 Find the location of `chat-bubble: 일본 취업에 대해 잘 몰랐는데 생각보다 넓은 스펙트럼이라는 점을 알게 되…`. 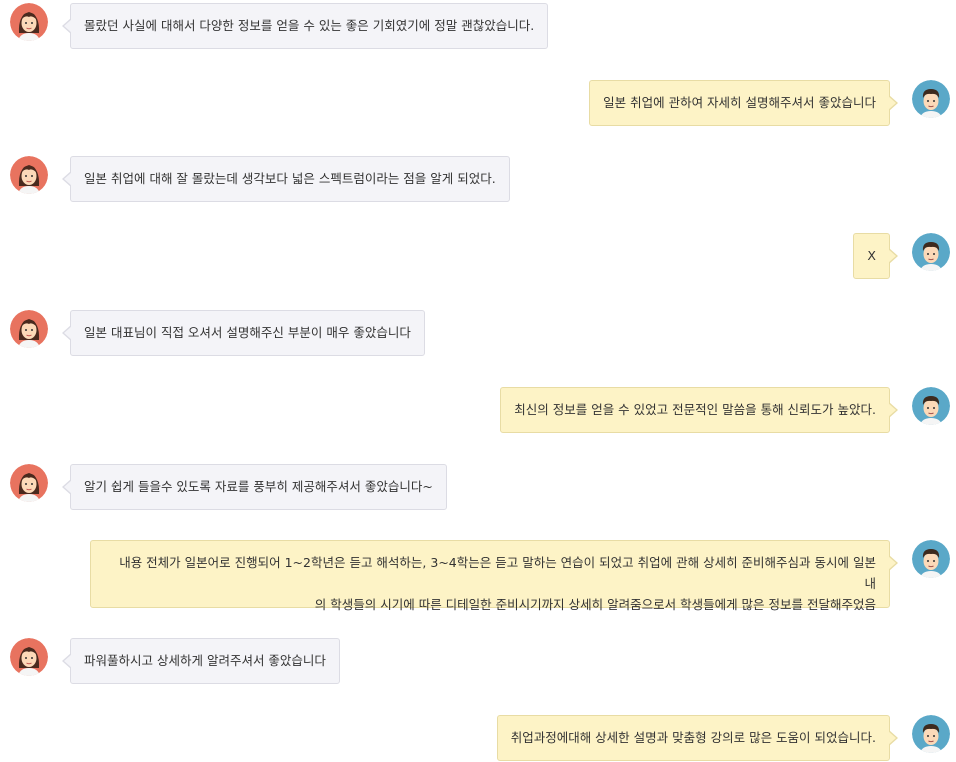

chat-bubble: 일본 취업에 대해 잘 몰랐는데 생각보다 넓은 스펙트럼이라는 점을 알게 되… is located at coordinates (286, 179).